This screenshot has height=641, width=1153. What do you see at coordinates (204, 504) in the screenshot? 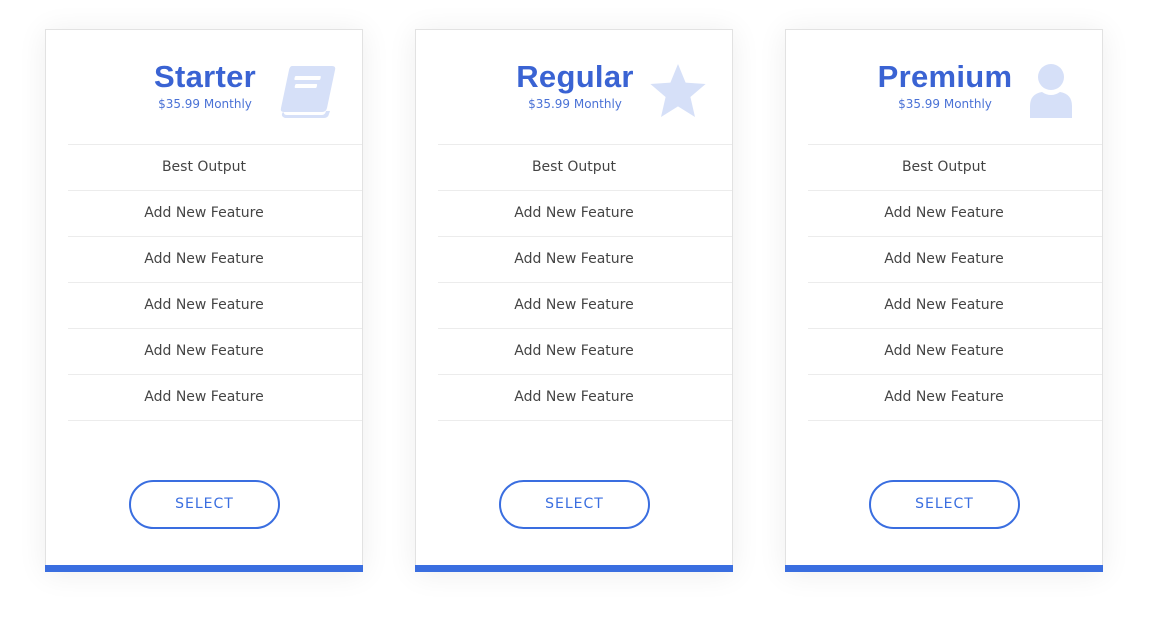
I see `select-button-starter: SELECT` at bounding box center [204, 504].